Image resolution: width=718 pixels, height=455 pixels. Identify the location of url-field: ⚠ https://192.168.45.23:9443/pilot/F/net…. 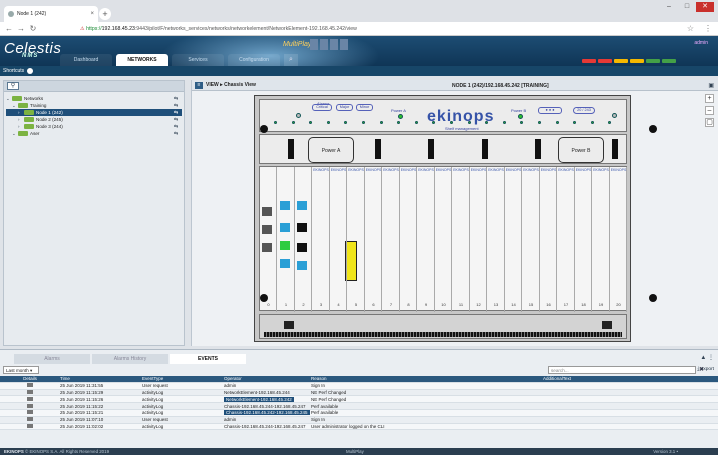
(380, 29).